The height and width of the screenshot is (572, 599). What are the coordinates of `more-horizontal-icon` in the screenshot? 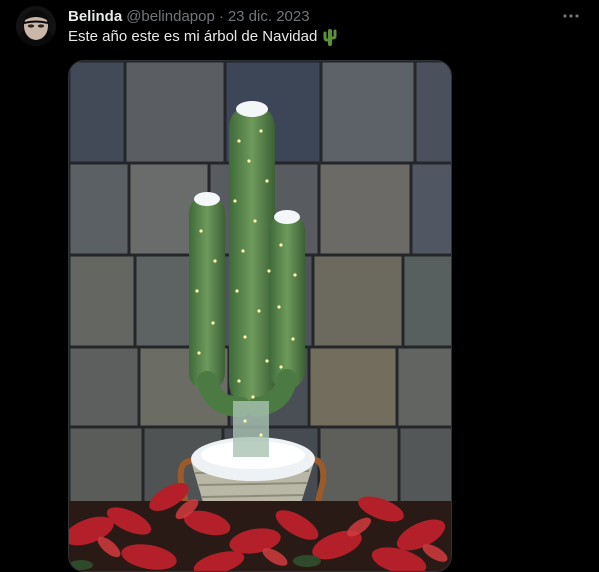 It's located at (571, 16).